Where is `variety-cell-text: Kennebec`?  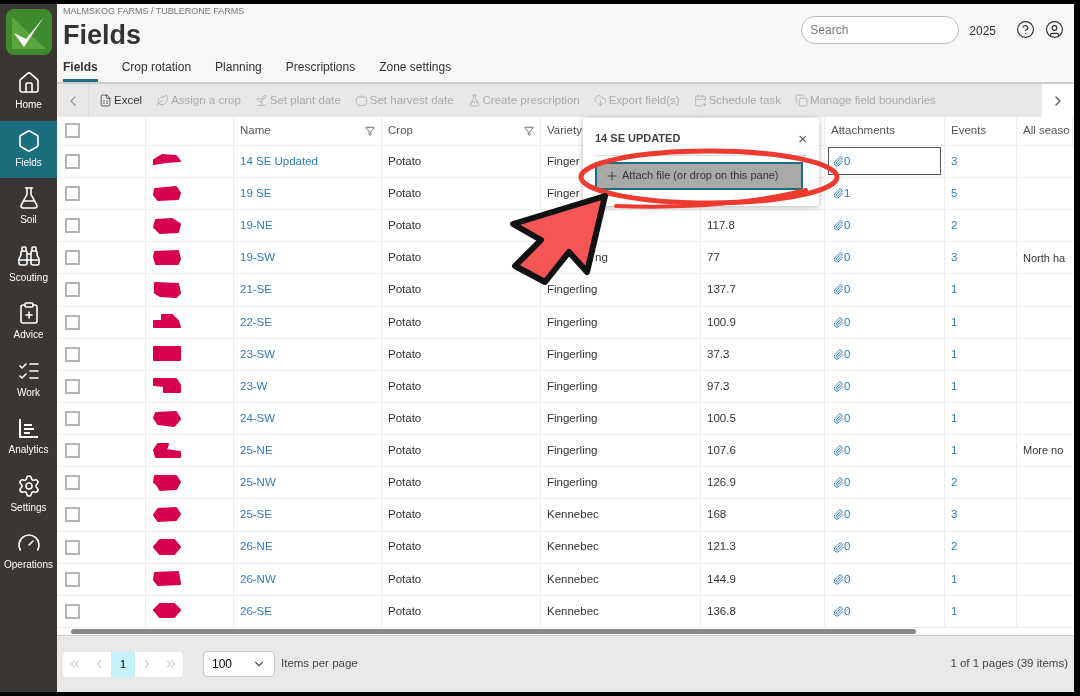
variety-cell-text: Kennebec is located at coordinates (573, 547).